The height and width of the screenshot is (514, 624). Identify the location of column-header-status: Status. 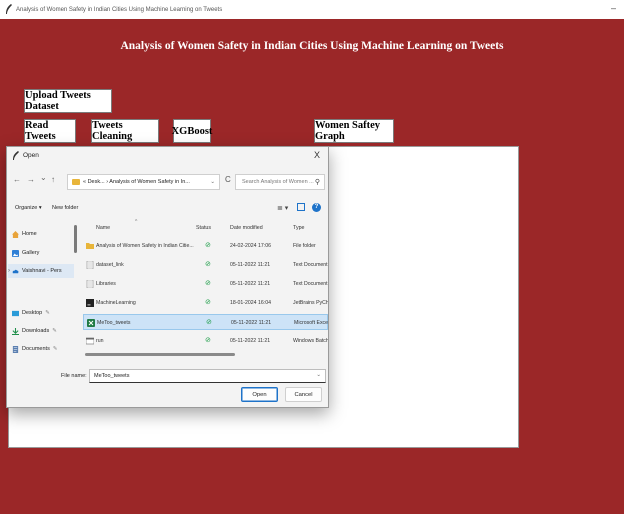
(203, 228).